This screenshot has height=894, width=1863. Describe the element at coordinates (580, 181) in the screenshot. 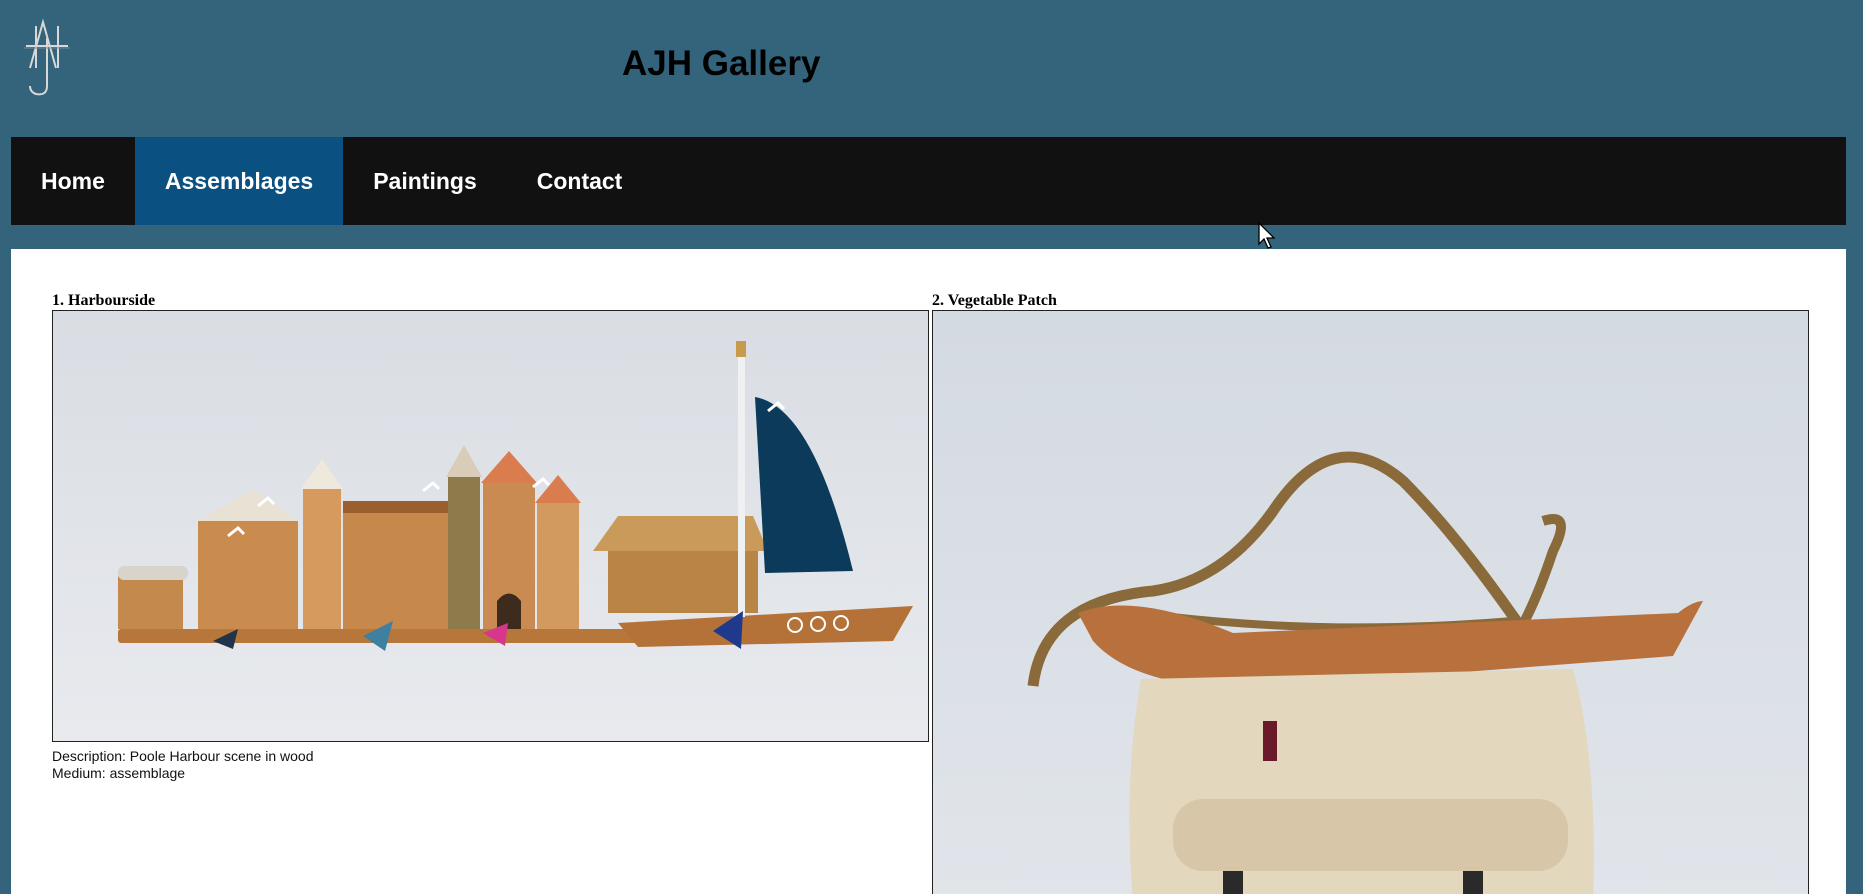

I see `nav-item-contact: Contact` at that location.